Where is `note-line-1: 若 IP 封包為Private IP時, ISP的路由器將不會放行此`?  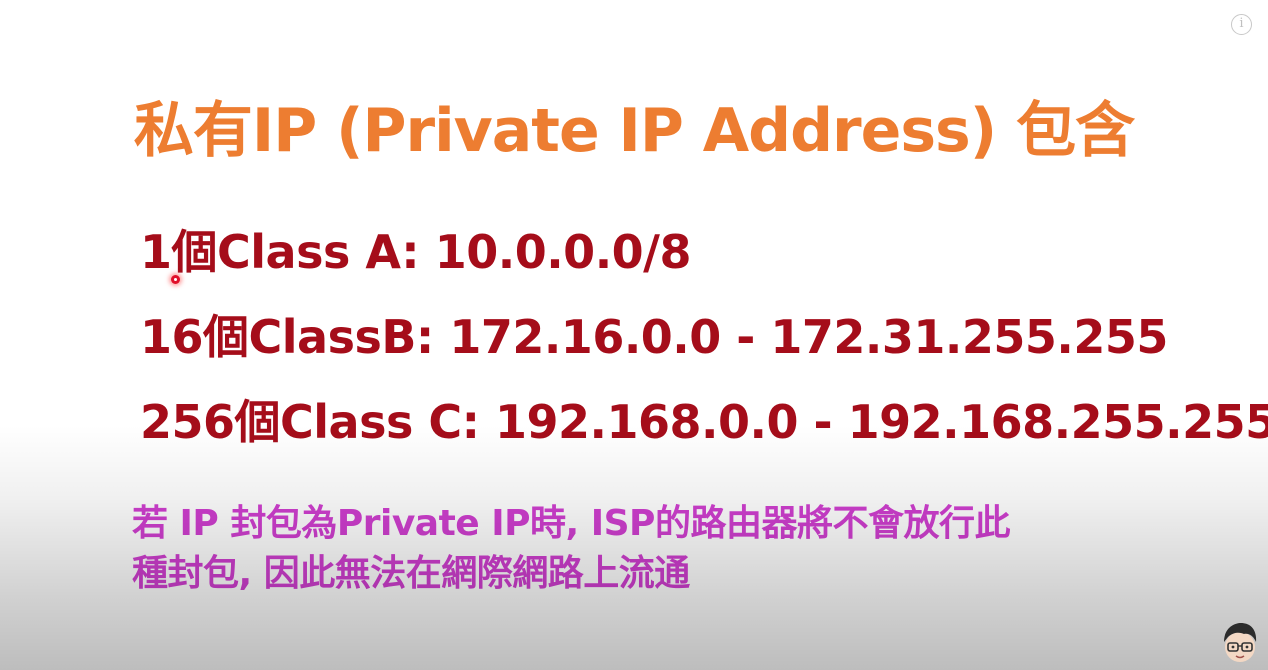
note-line-1: 若 IP 封包為Private IP時, ISP的路由器將不會放行此 is located at coordinates (571, 523).